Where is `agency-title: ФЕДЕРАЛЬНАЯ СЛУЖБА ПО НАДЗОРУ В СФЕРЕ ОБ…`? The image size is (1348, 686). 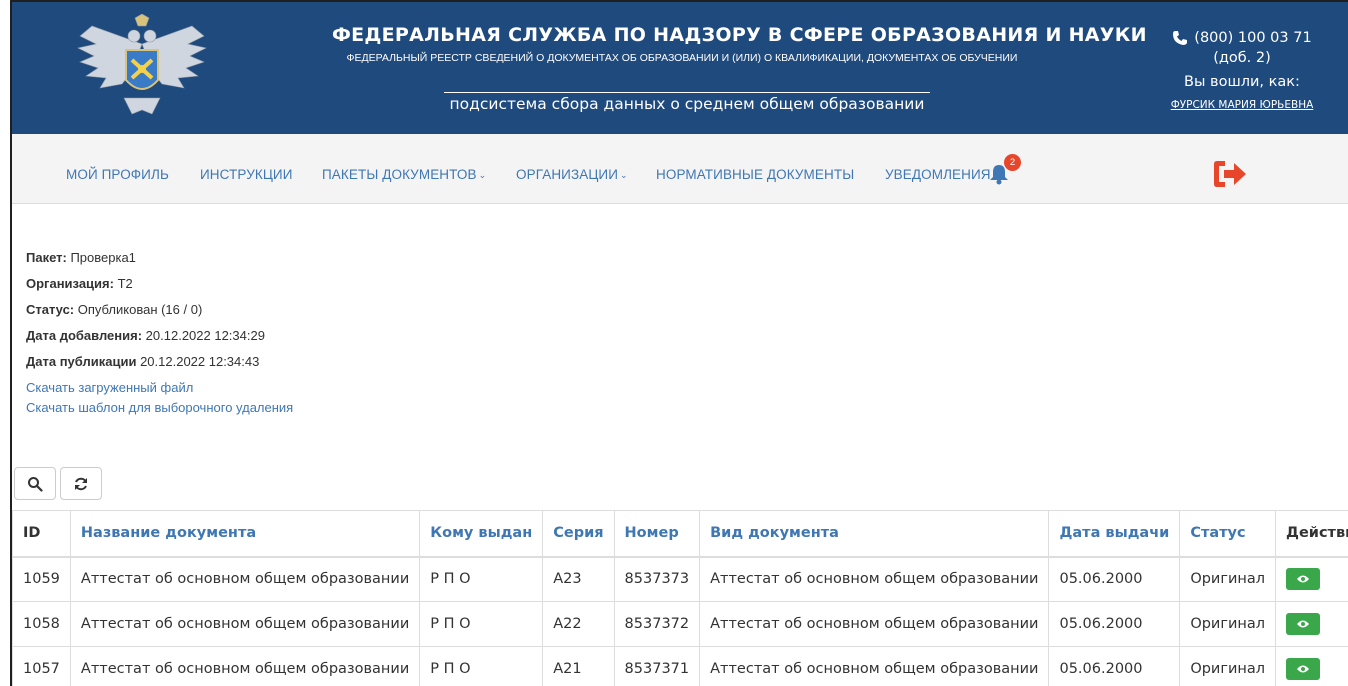
agency-title: ФЕДЕРАЛЬНАЯ СЛУЖБА ПО НАДЗОРУ В СФЕРЕ ОБ… is located at coordinates (739, 35).